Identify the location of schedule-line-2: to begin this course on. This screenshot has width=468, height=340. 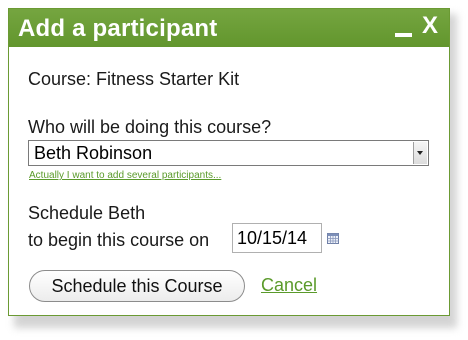
(119, 240).